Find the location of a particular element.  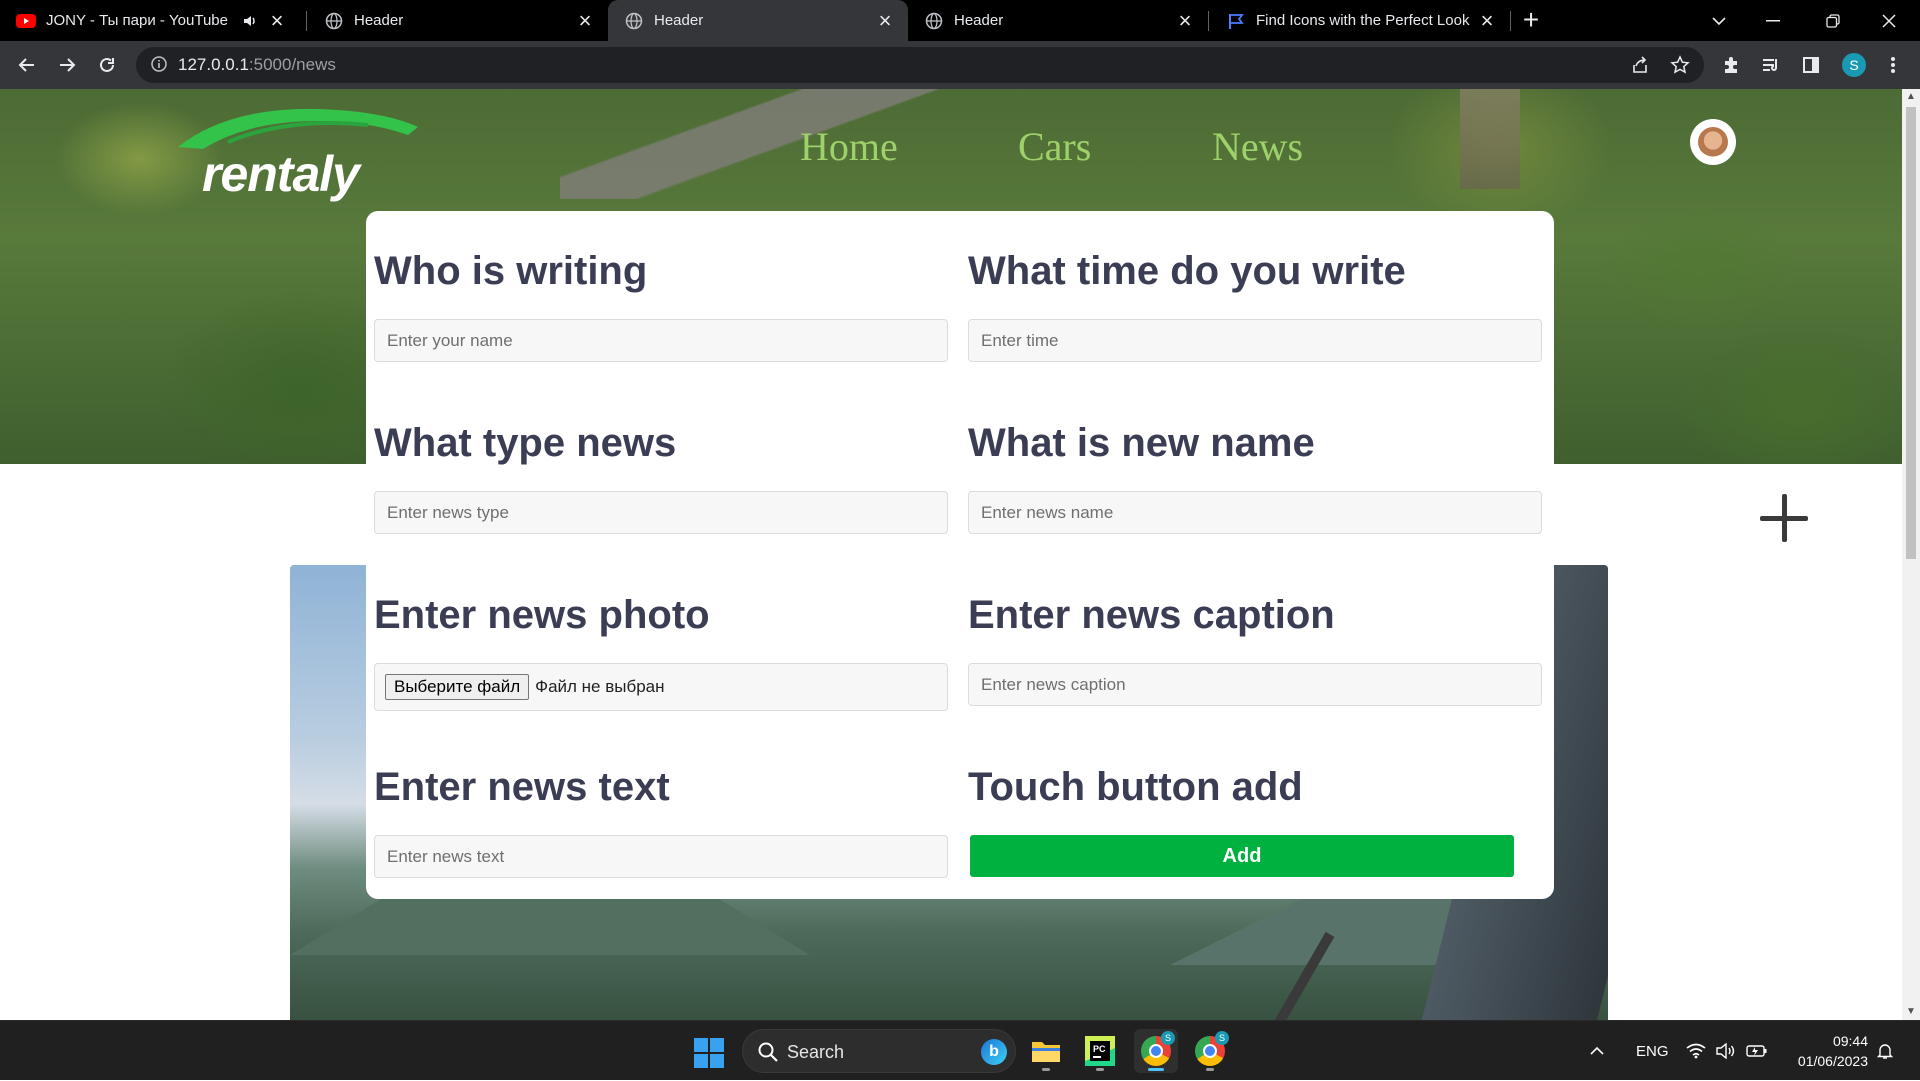

chrome-app: S is located at coordinates (1210, 1051).